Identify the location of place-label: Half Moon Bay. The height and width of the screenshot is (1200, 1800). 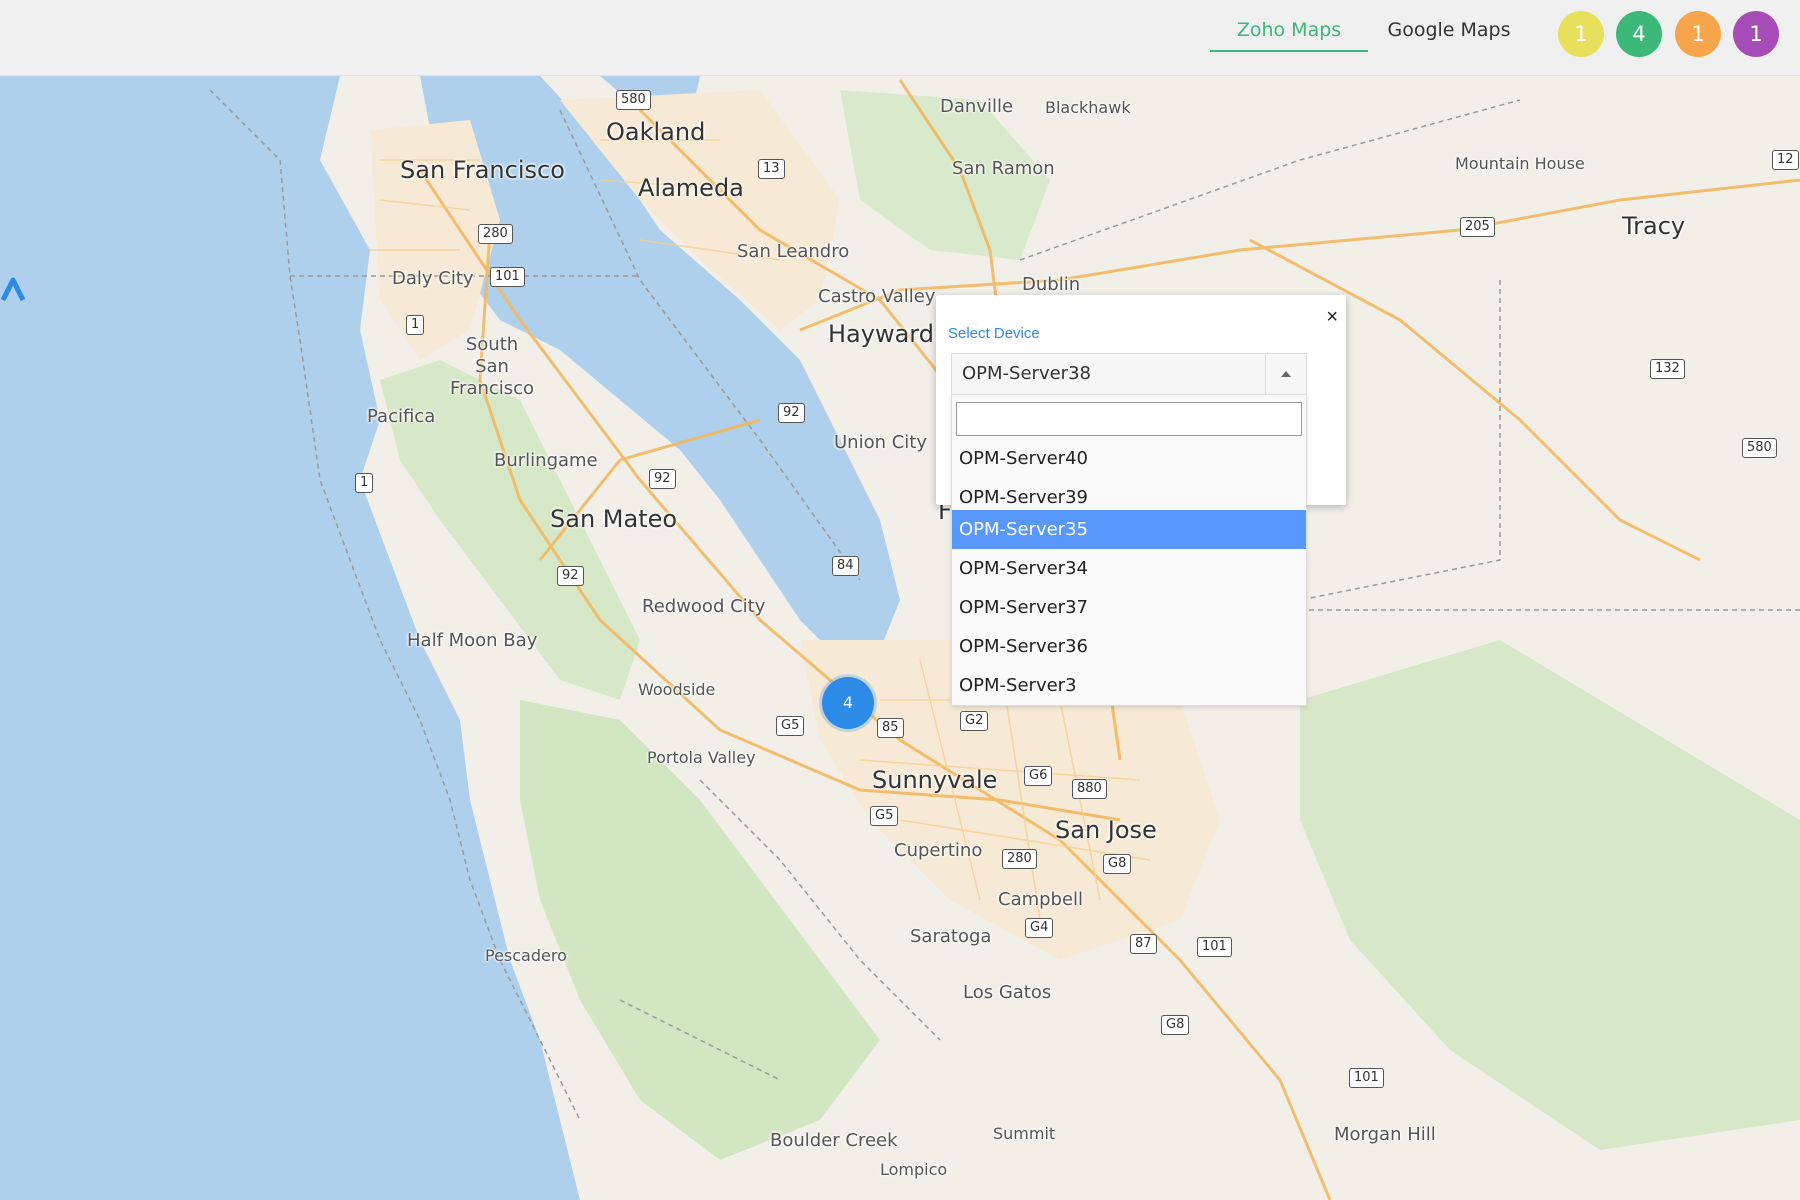
(472, 640).